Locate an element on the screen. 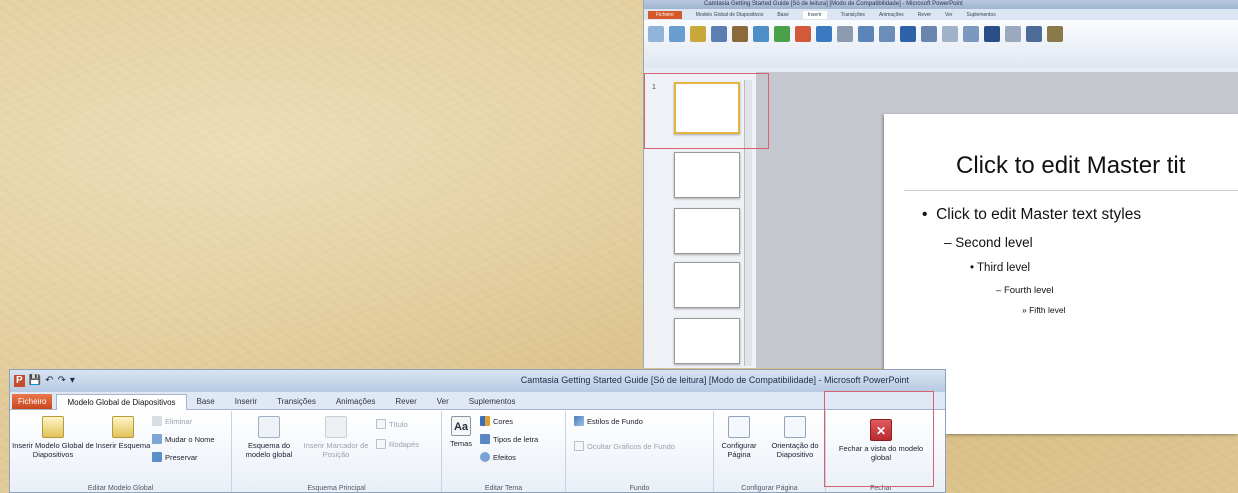 This screenshot has height=493, width=1238. insert-placeholder-button: Inserir Marcador de Posição is located at coordinates (336, 437).